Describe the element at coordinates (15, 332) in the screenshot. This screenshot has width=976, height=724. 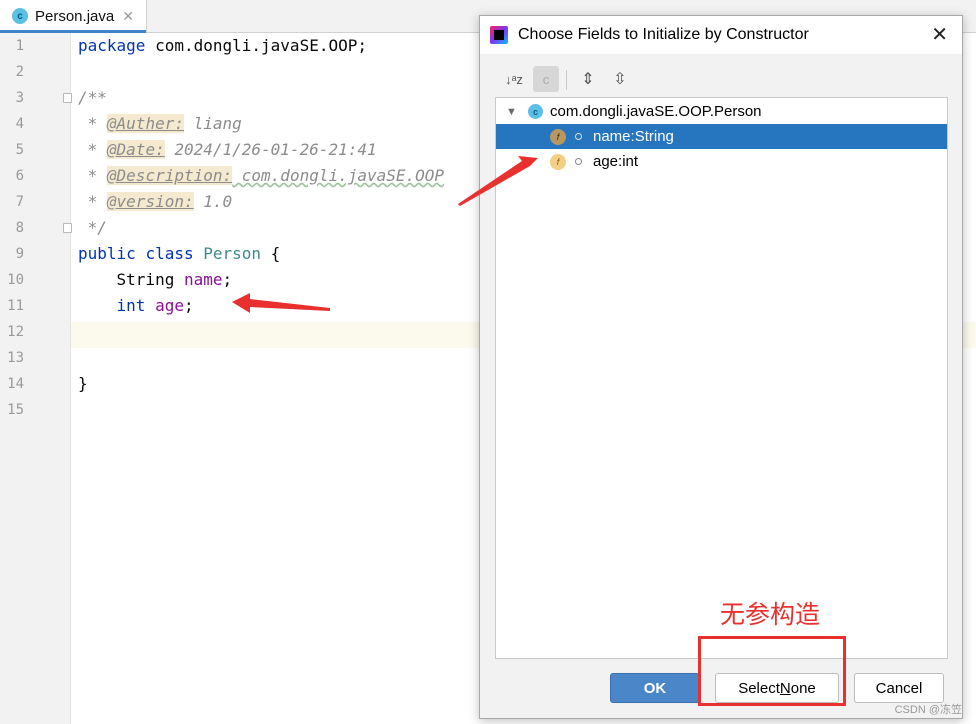
I see `line-number: 12` at that location.